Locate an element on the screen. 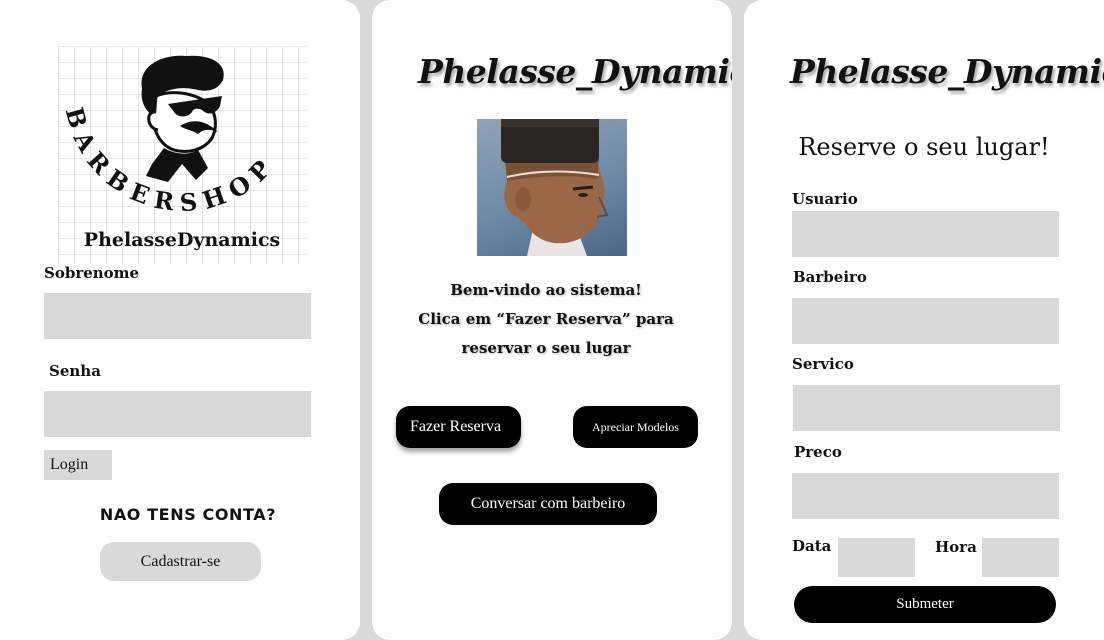  welcome-line-3: reservar o seu lugar is located at coordinates (546, 348).